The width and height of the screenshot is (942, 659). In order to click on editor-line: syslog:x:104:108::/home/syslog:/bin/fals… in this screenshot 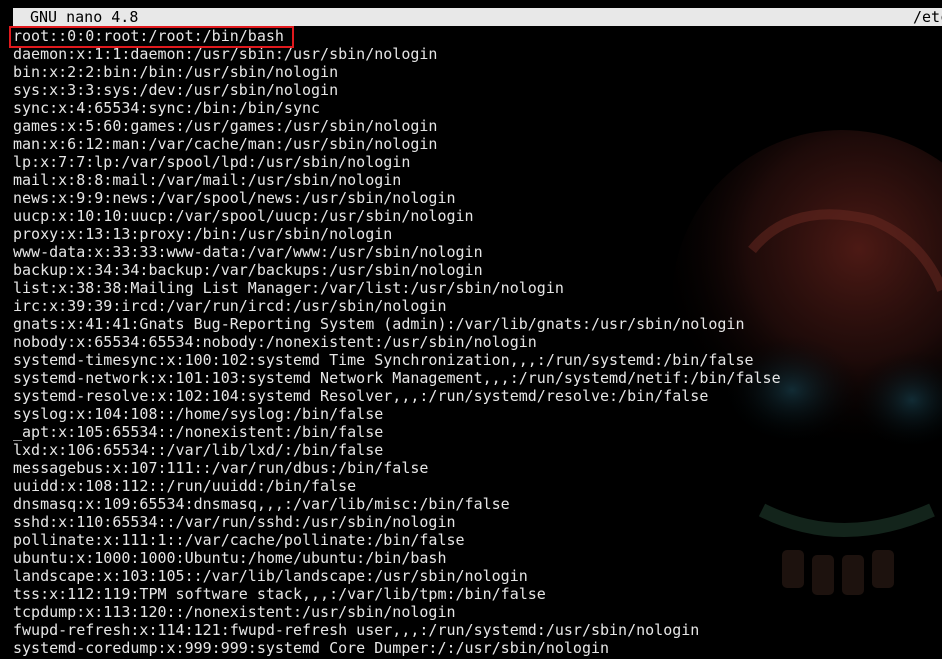, I will do `click(477, 414)`.